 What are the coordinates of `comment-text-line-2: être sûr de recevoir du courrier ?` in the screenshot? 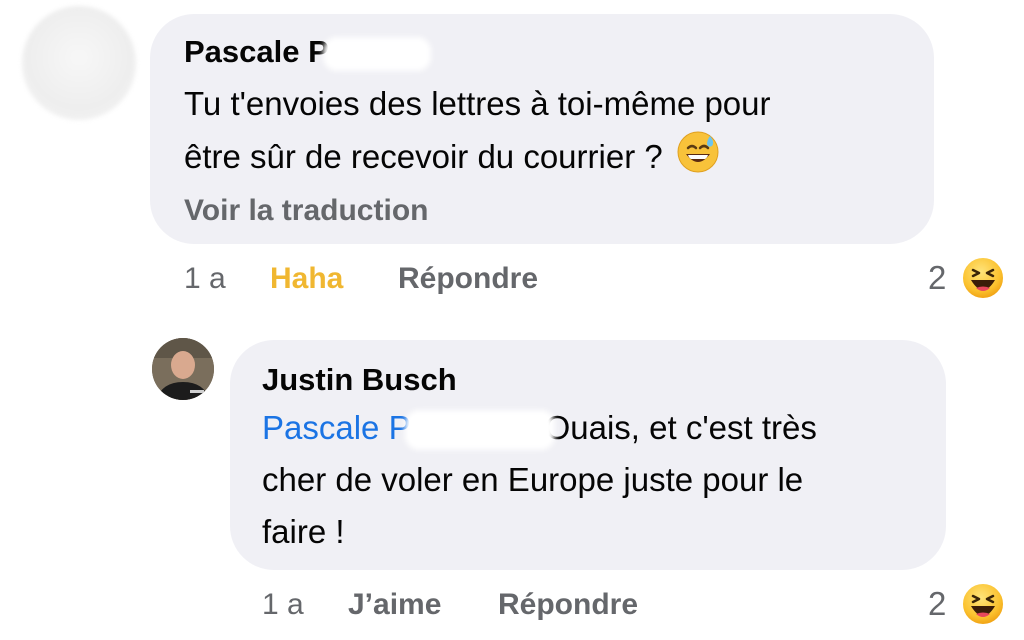 It's located at (452, 156).